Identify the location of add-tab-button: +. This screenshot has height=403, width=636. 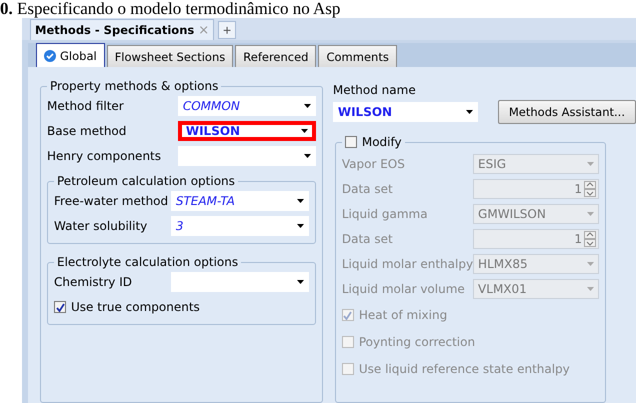
(227, 30).